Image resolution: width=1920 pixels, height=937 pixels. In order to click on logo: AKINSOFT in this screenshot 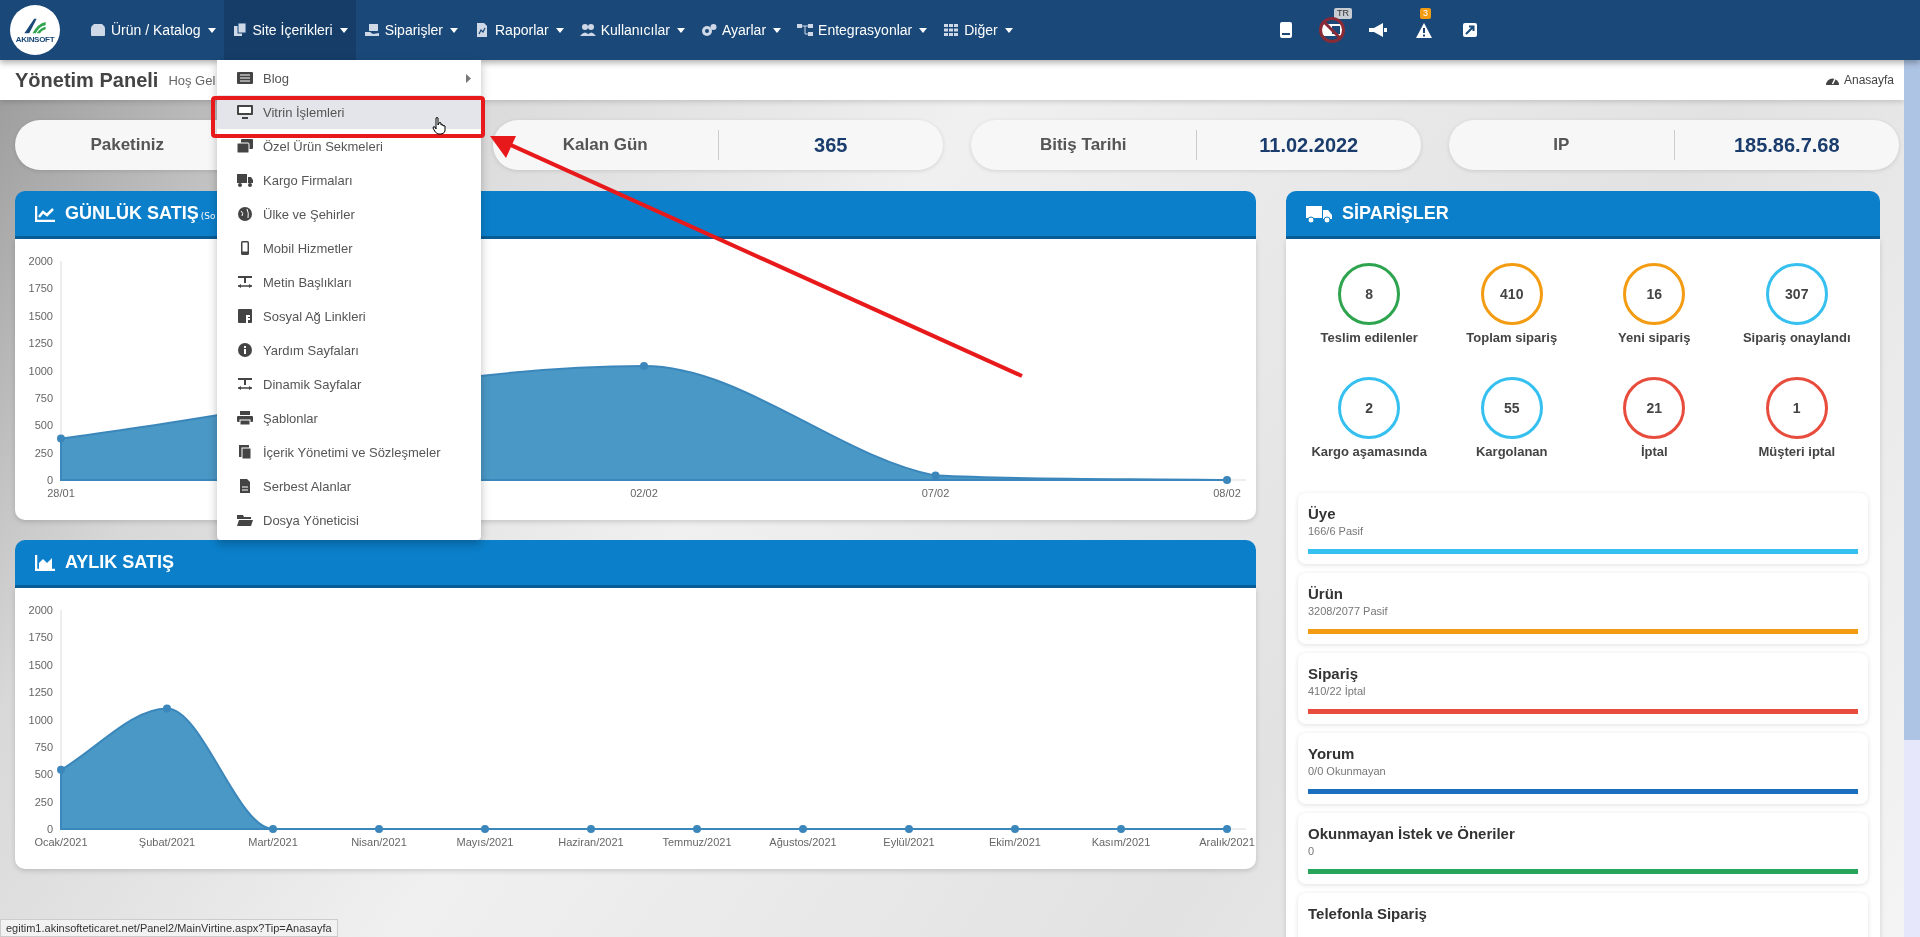, I will do `click(35, 30)`.